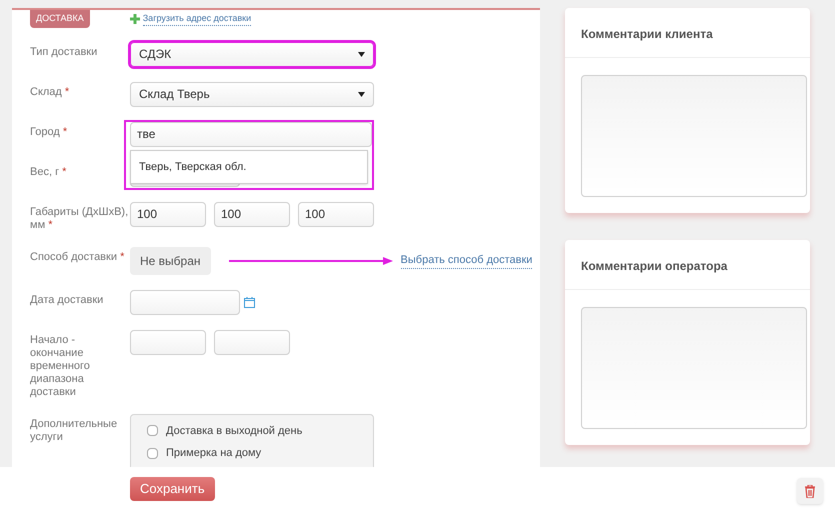  Describe the element at coordinates (168, 342) in the screenshot. I see `time-start-input` at that location.